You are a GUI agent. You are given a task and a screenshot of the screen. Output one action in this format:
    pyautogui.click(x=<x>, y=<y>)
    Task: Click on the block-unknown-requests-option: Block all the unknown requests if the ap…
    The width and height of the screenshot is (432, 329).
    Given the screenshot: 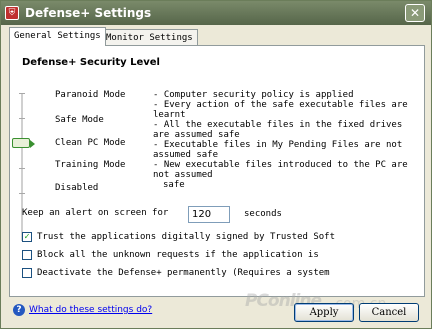 What is the action you would take?
    pyautogui.click(x=170, y=255)
    